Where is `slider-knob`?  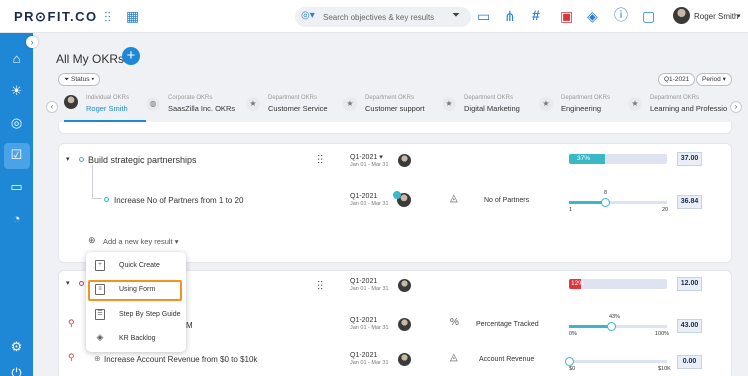 slider-knob is located at coordinates (569, 361).